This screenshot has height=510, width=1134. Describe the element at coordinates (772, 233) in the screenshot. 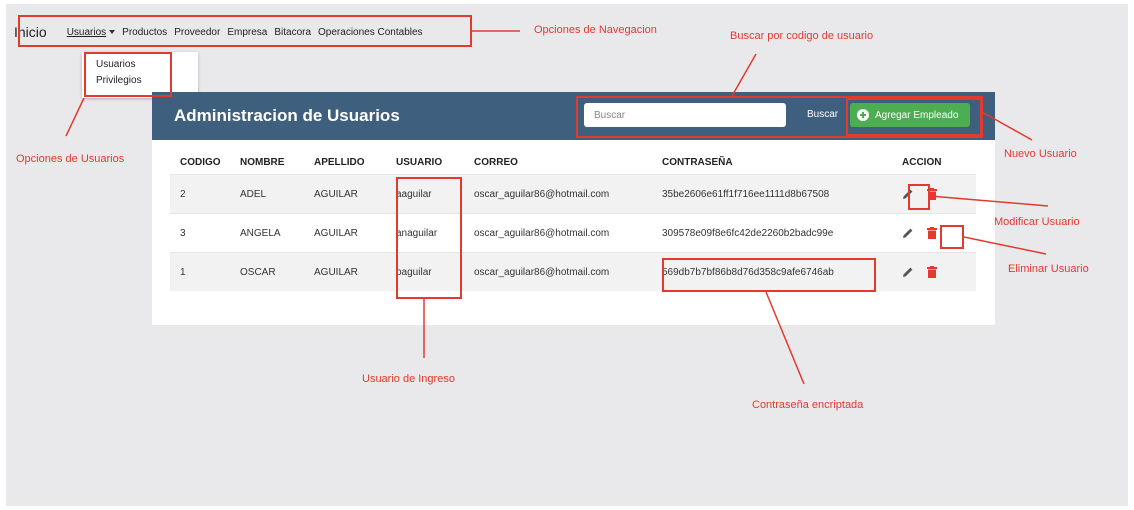

I see `cell-contrasena: 309578e09f8e6fc42de2260b2badc99e` at that location.